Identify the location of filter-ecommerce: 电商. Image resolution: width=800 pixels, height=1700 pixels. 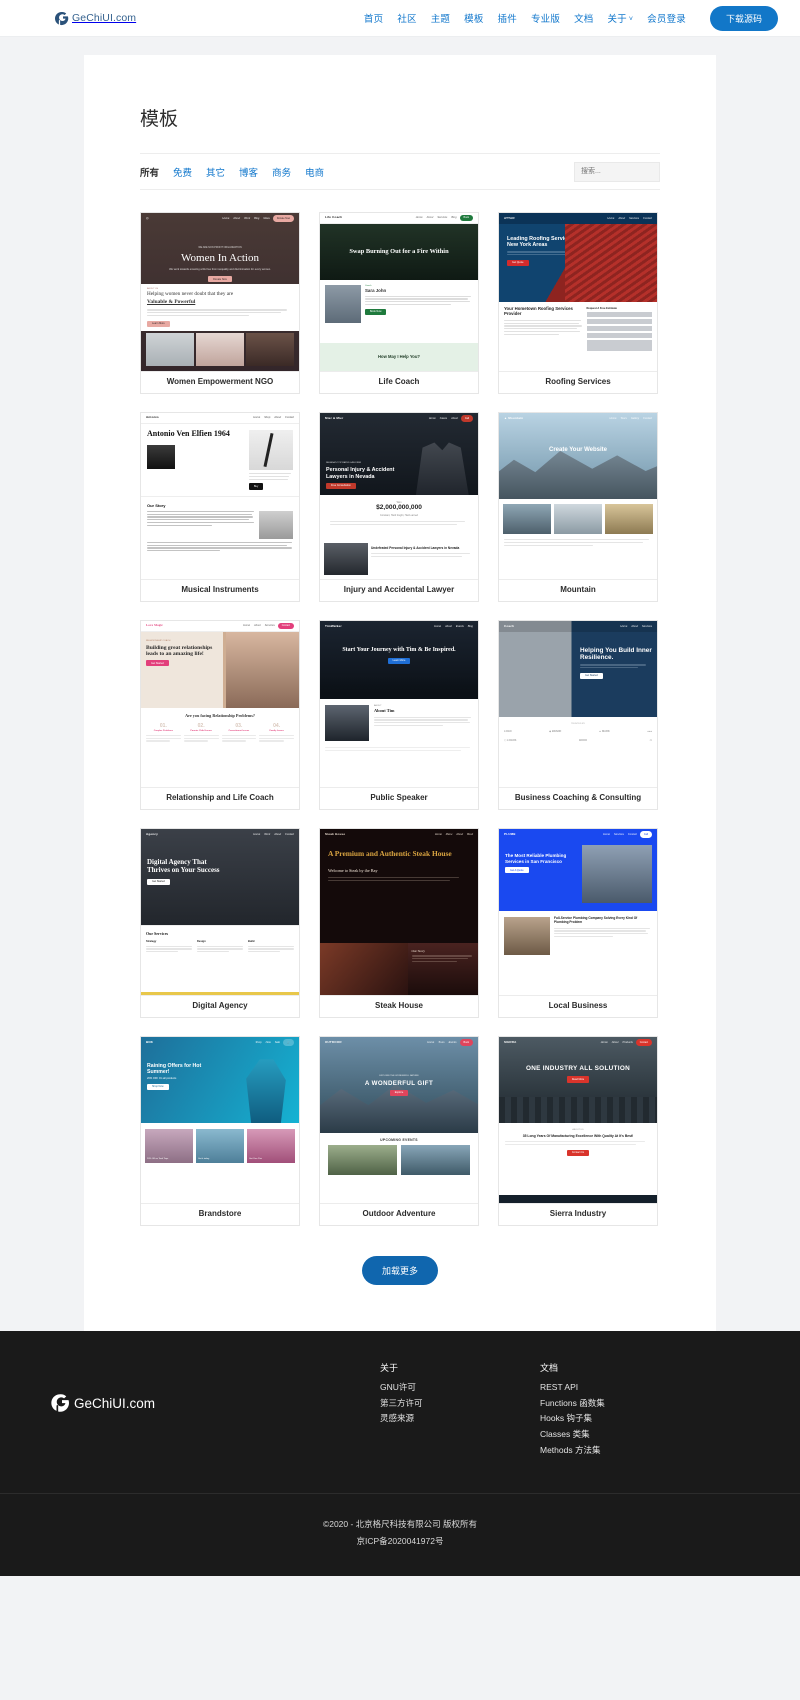
(314, 172).